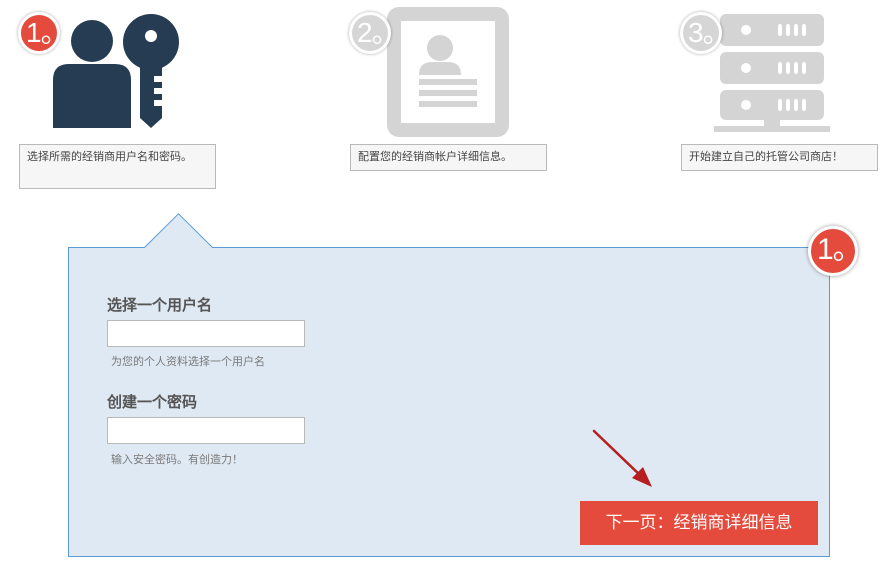 The height and width of the screenshot is (569, 892). Describe the element at coordinates (206, 430) in the screenshot. I see `password-input` at that location.